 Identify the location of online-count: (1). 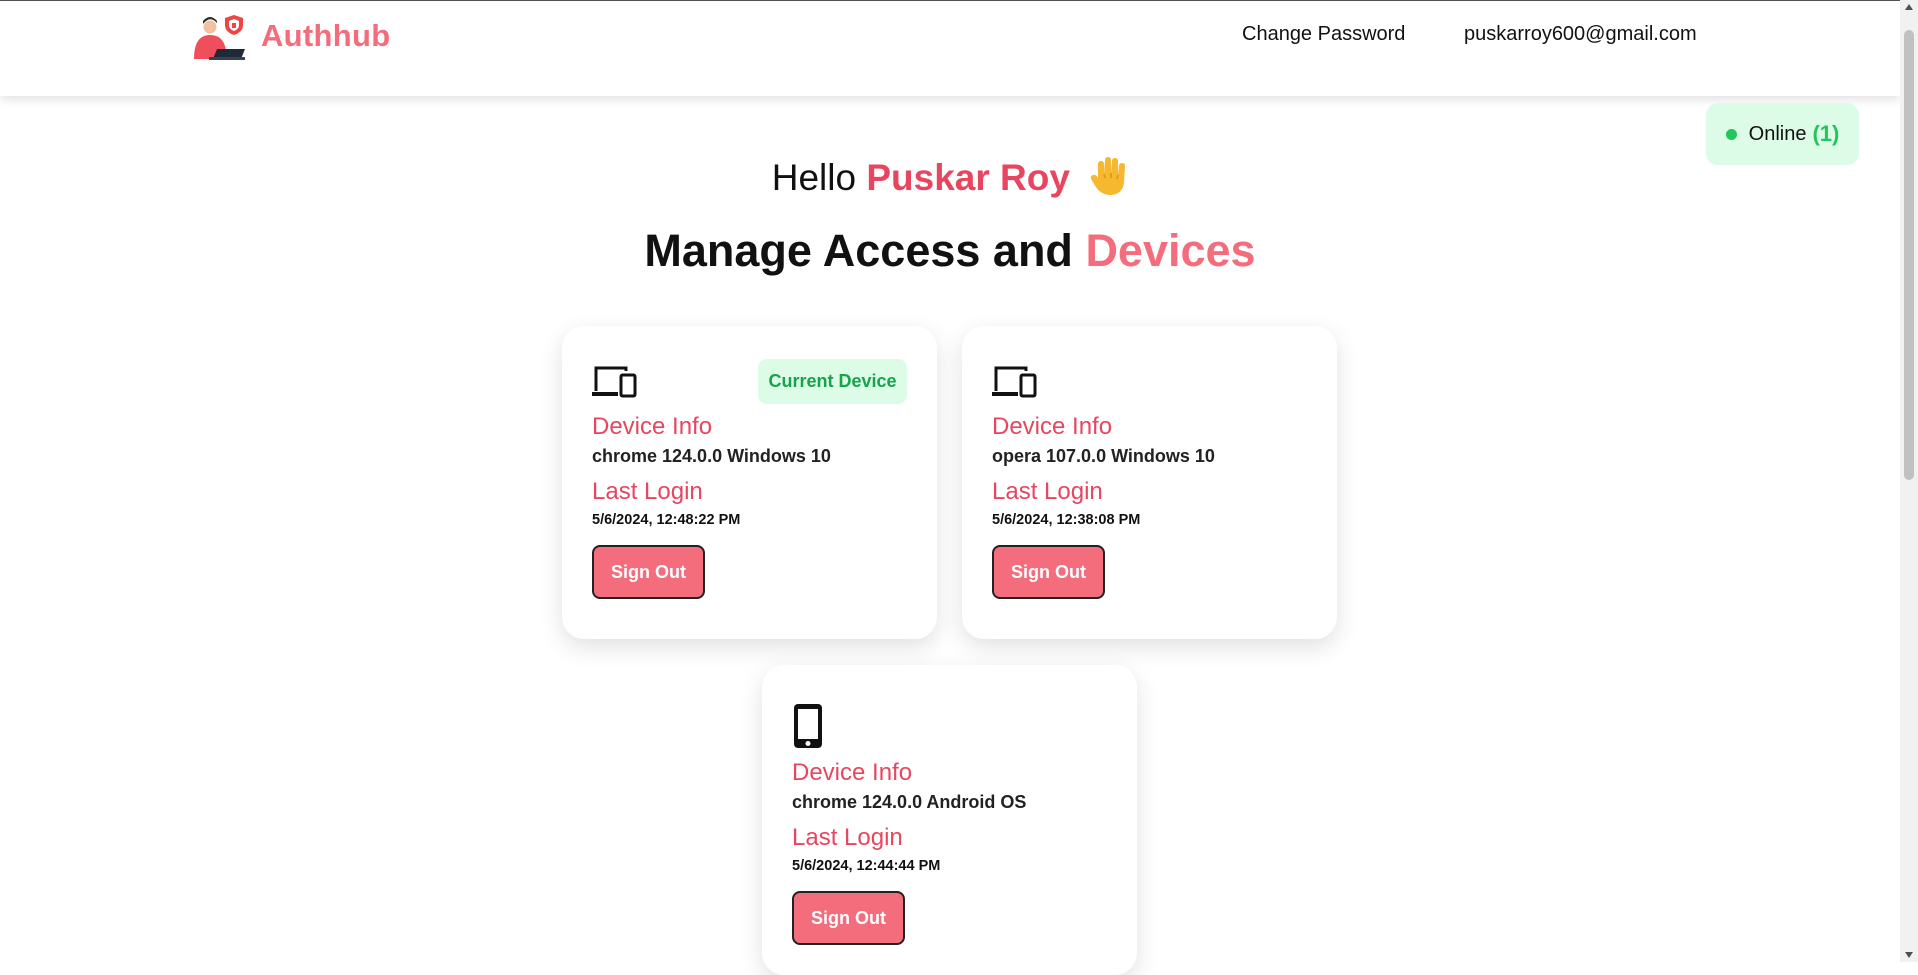
(1826, 133).